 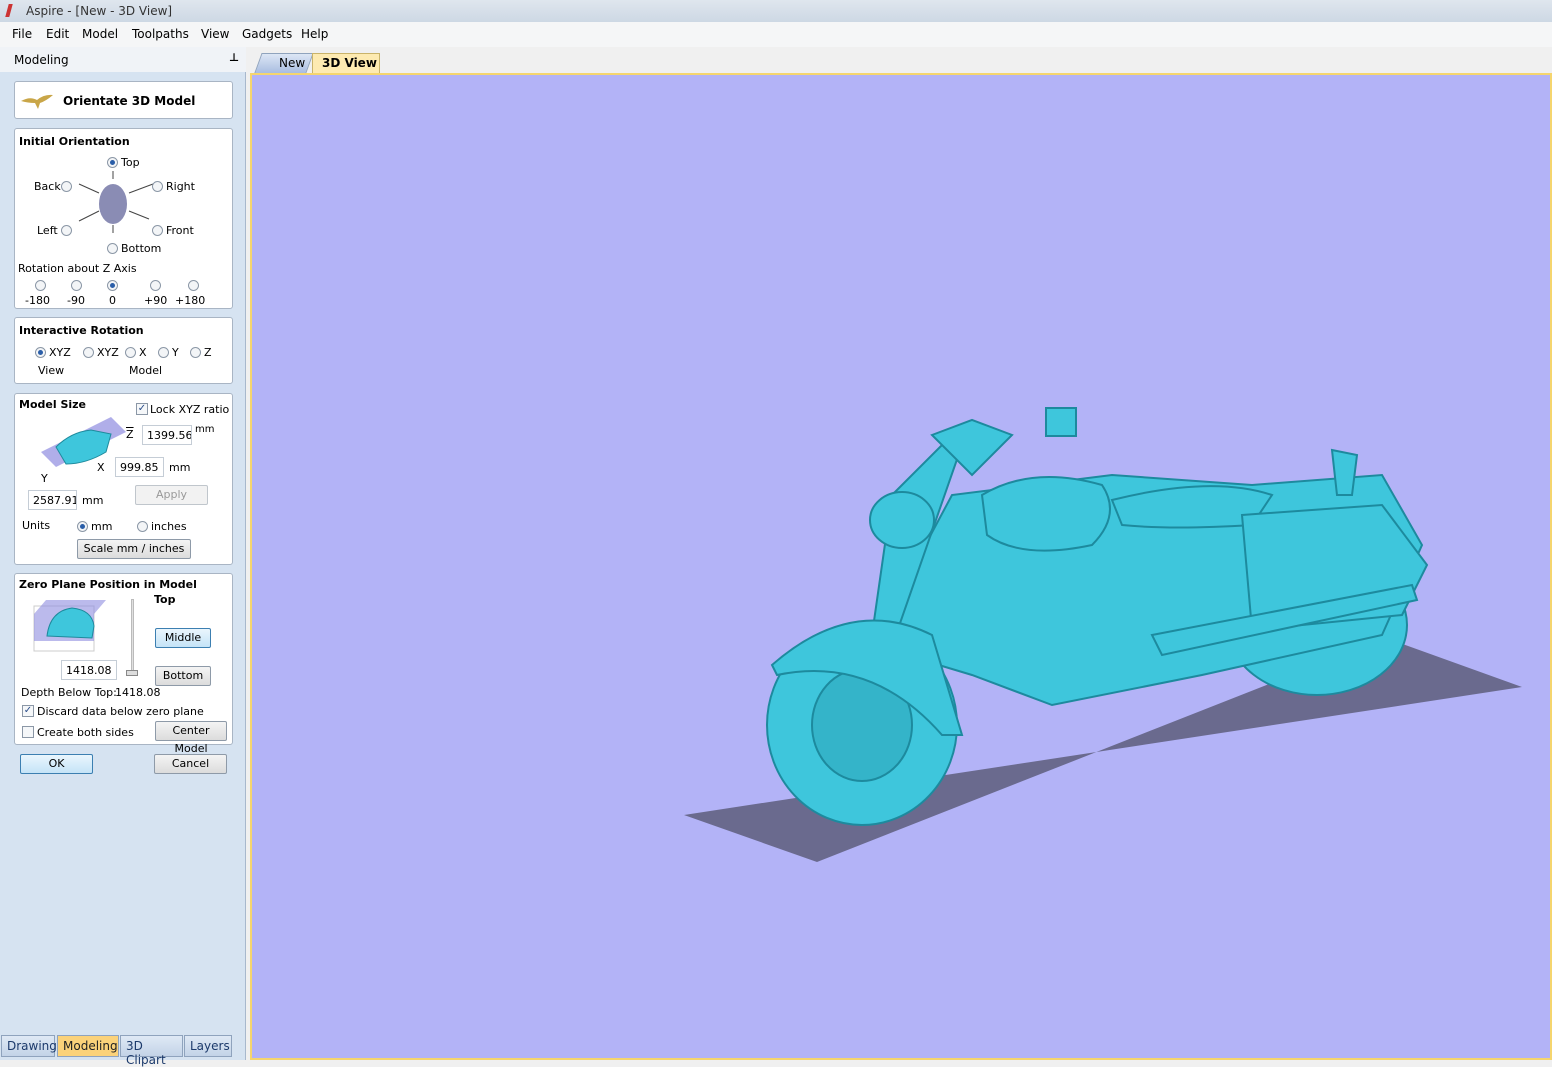 I want to click on tab-new: New, so click(x=292, y=63).